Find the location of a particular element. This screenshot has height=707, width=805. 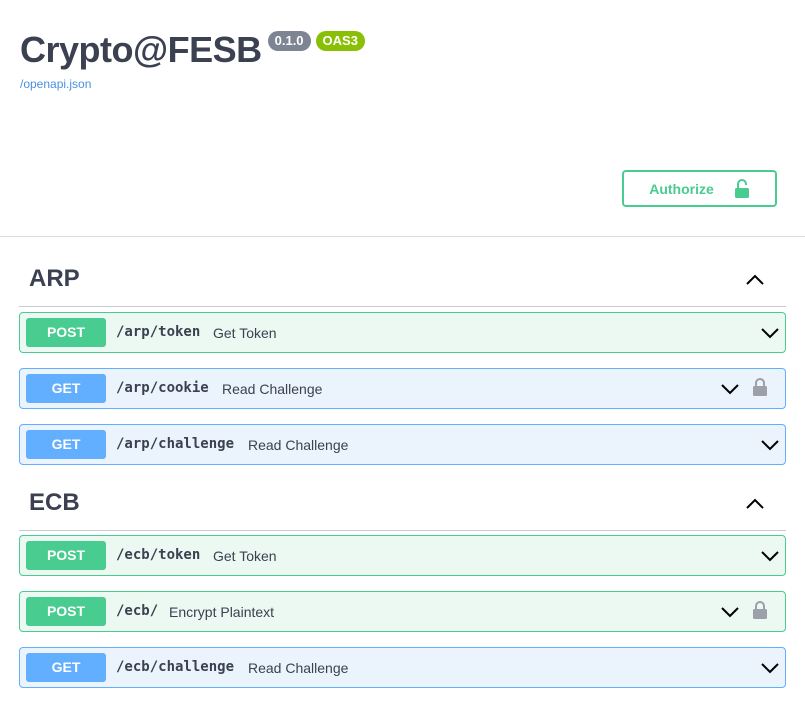

authorize-button: Authorize is located at coordinates (699, 188).